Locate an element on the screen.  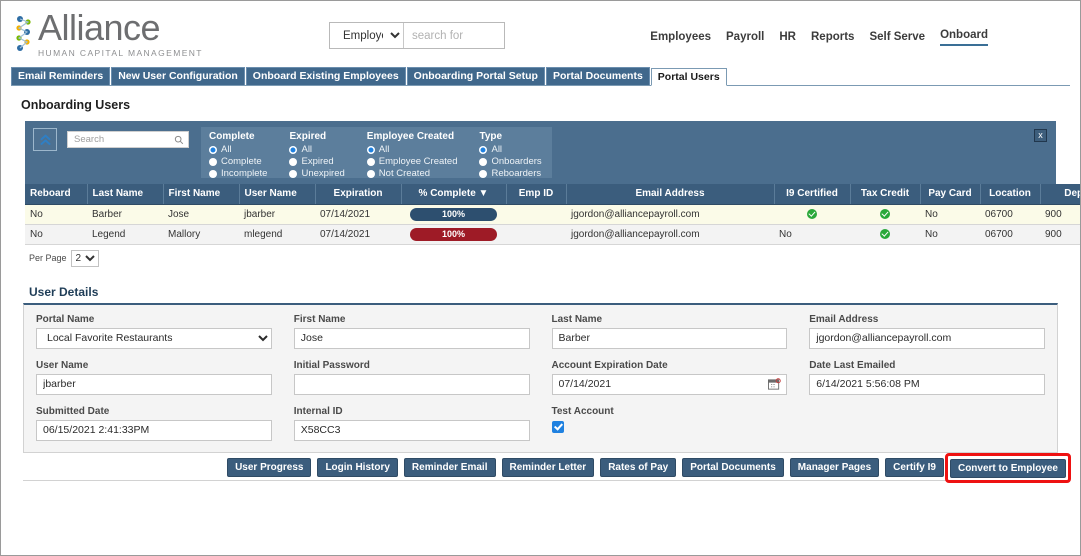
tab-portal-documents: Portal Documents is located at coordinates (597, 76).